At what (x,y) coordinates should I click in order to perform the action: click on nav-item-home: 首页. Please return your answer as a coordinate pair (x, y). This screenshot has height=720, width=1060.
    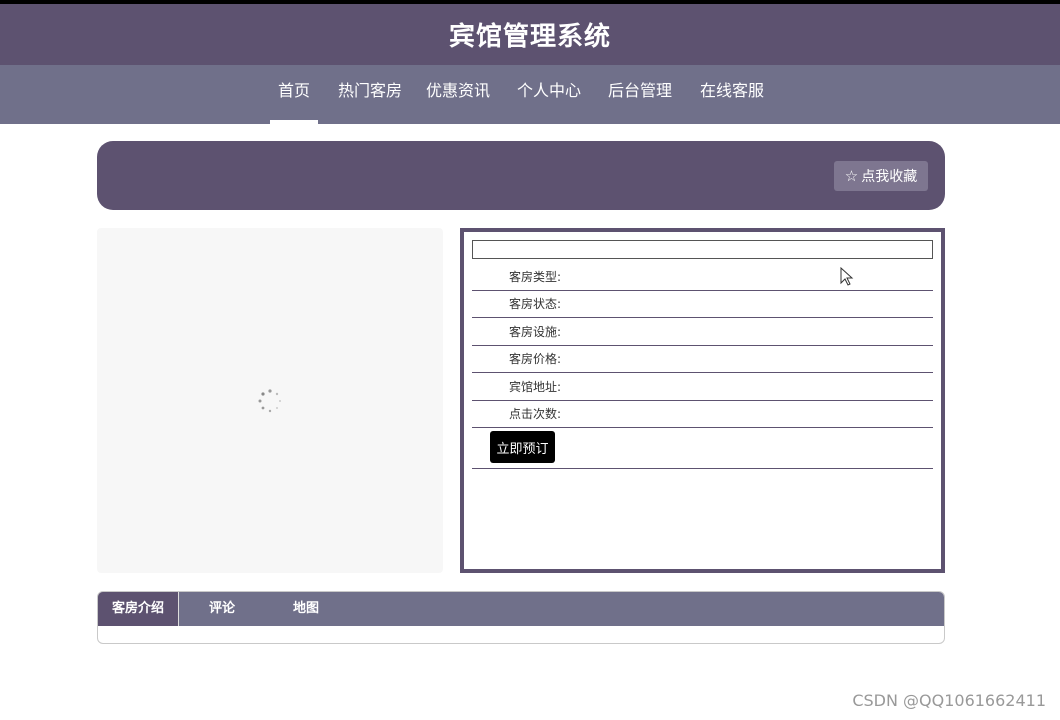
    Looking at the image, I should click on (294, 94).